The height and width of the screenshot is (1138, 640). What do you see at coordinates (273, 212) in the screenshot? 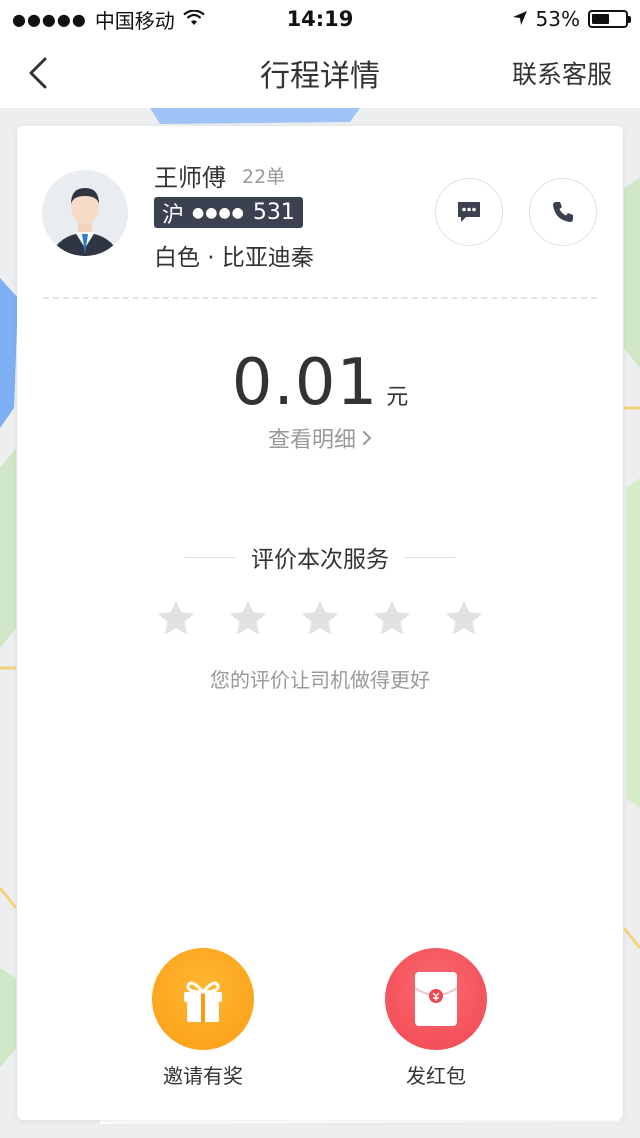
I see `plate-suffix: 531` at bounding box center [273, 212].